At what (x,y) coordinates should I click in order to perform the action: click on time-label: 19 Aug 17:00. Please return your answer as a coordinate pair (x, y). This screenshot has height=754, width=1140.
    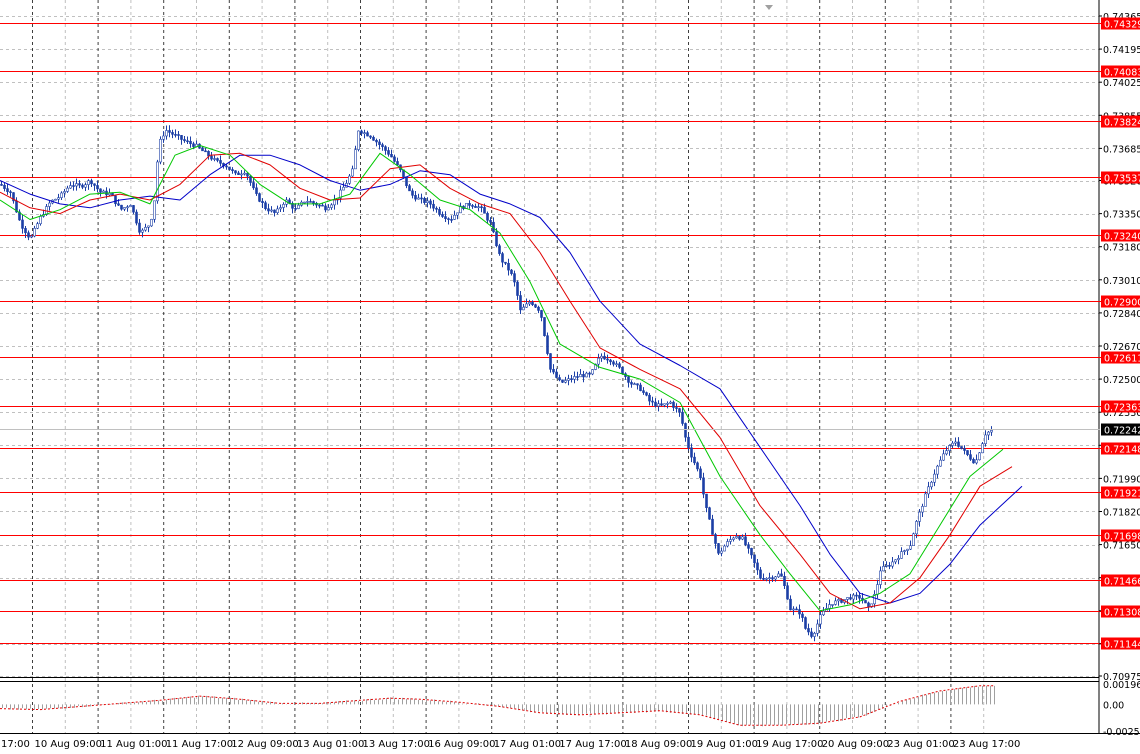
    Looking at the image, I should click on (789, 744).